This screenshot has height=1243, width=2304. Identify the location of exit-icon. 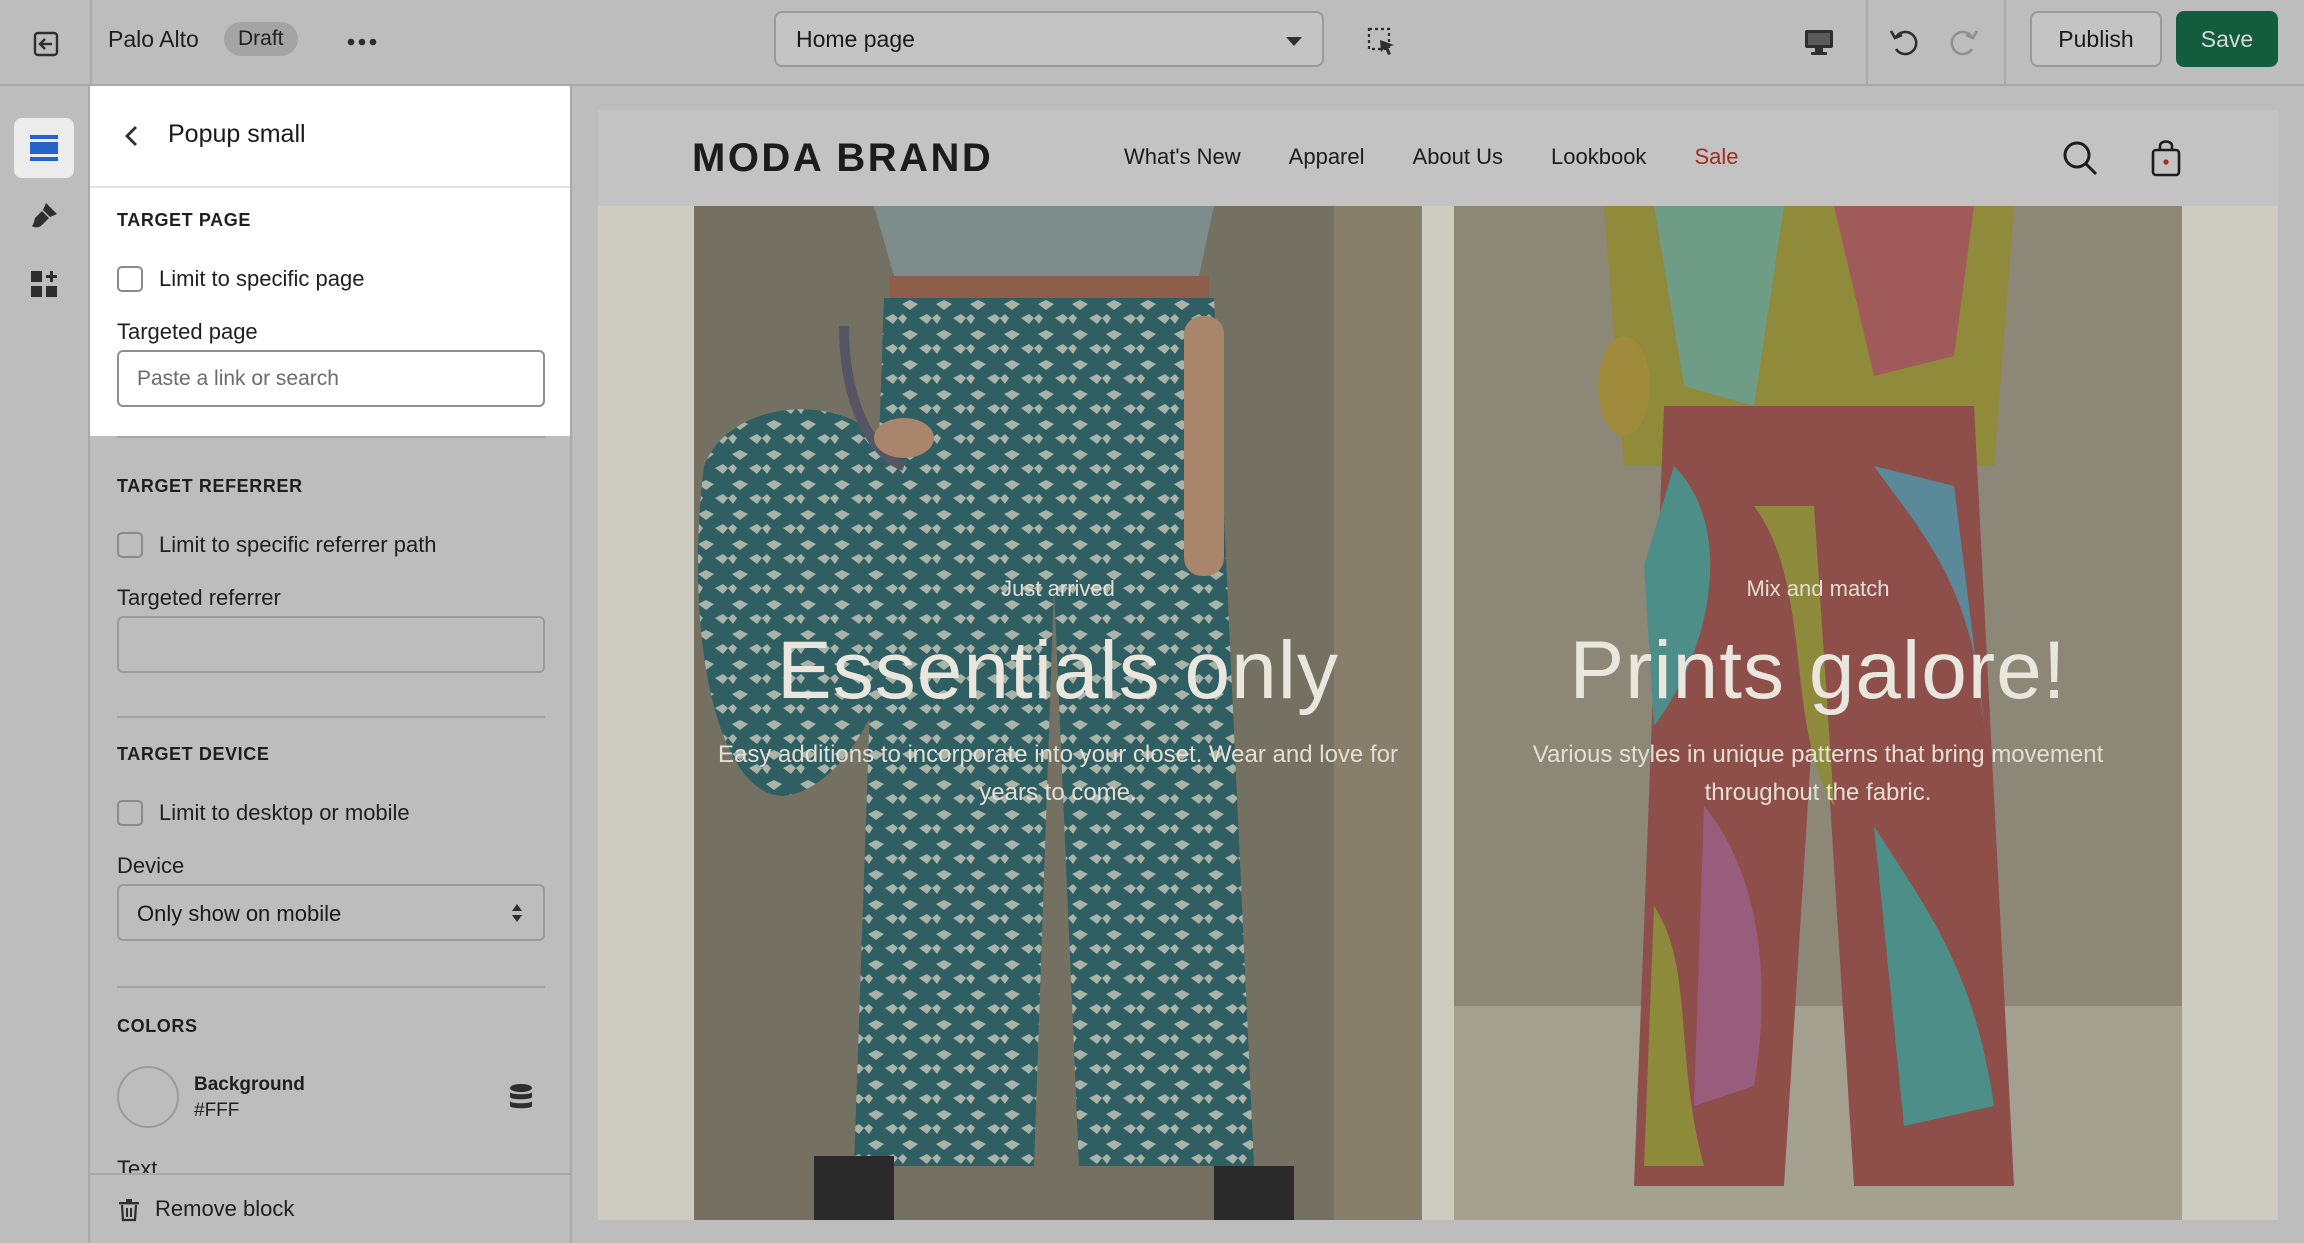
(46, 44).